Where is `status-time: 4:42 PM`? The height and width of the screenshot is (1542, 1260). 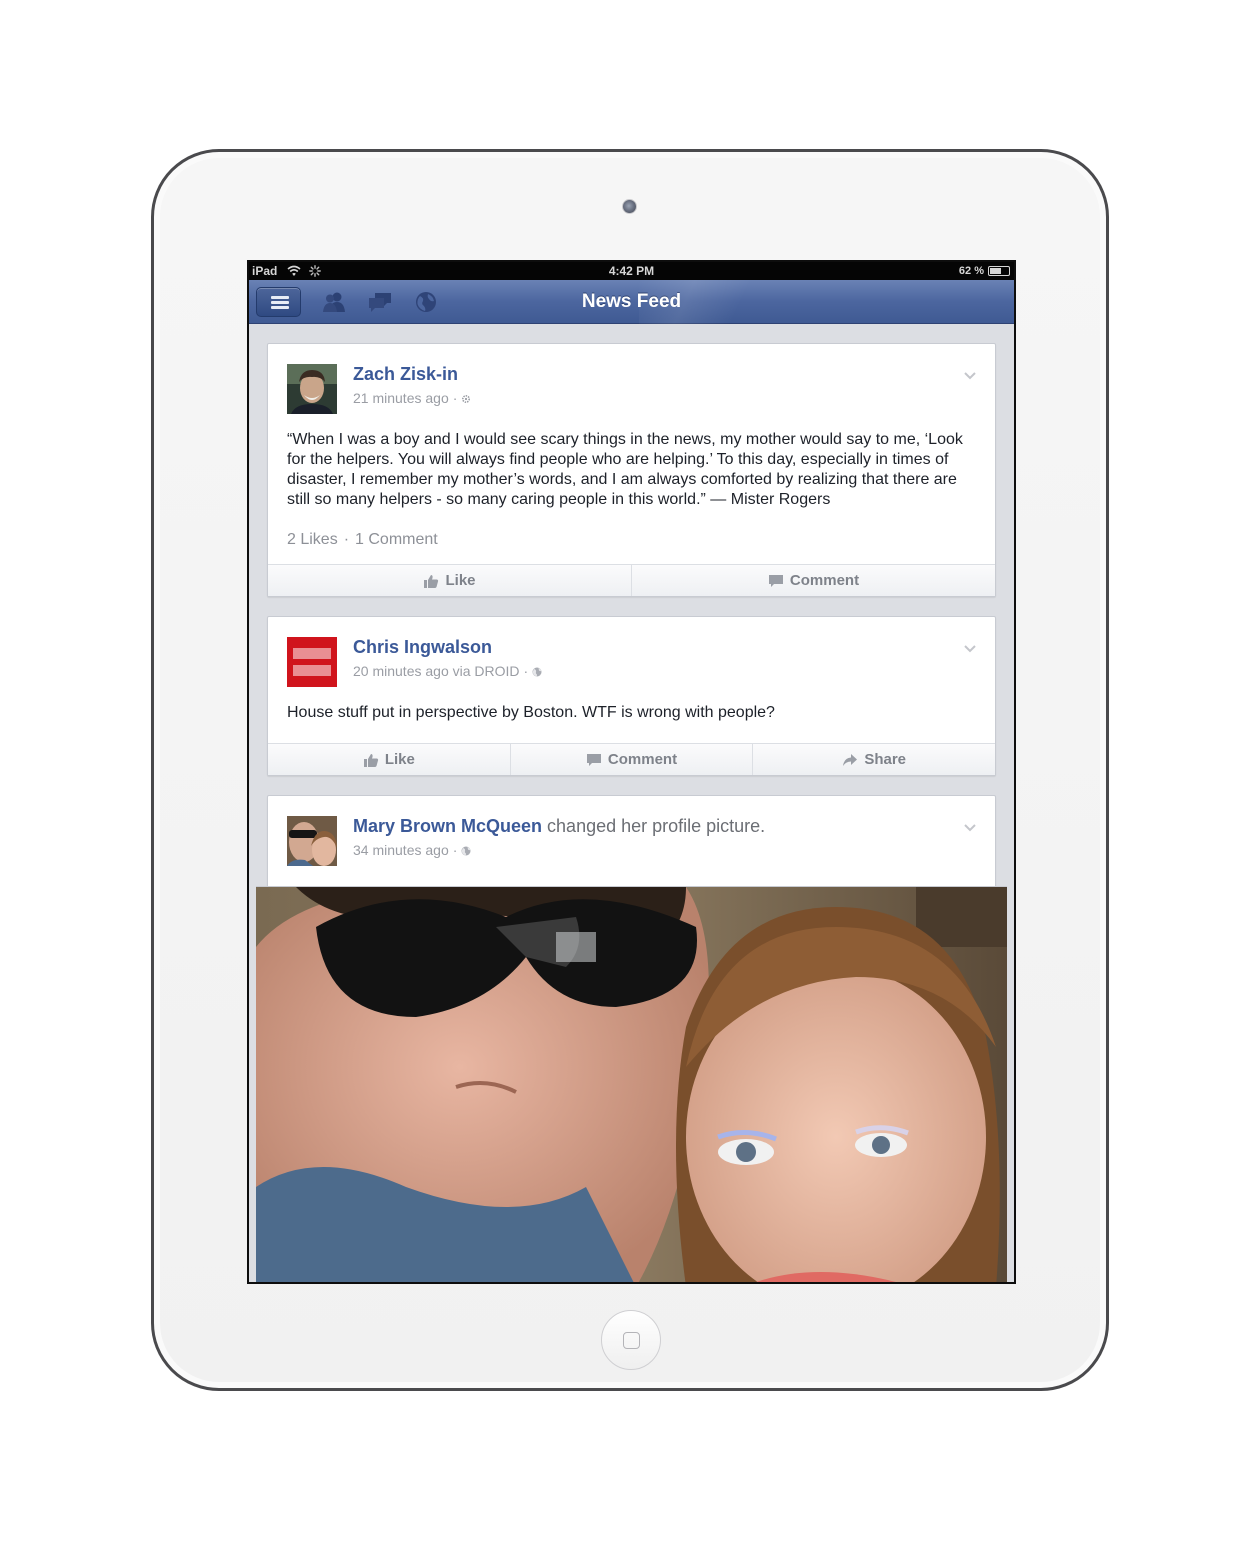
status-time: 4:42 PM is located at coordinates (631, 271).